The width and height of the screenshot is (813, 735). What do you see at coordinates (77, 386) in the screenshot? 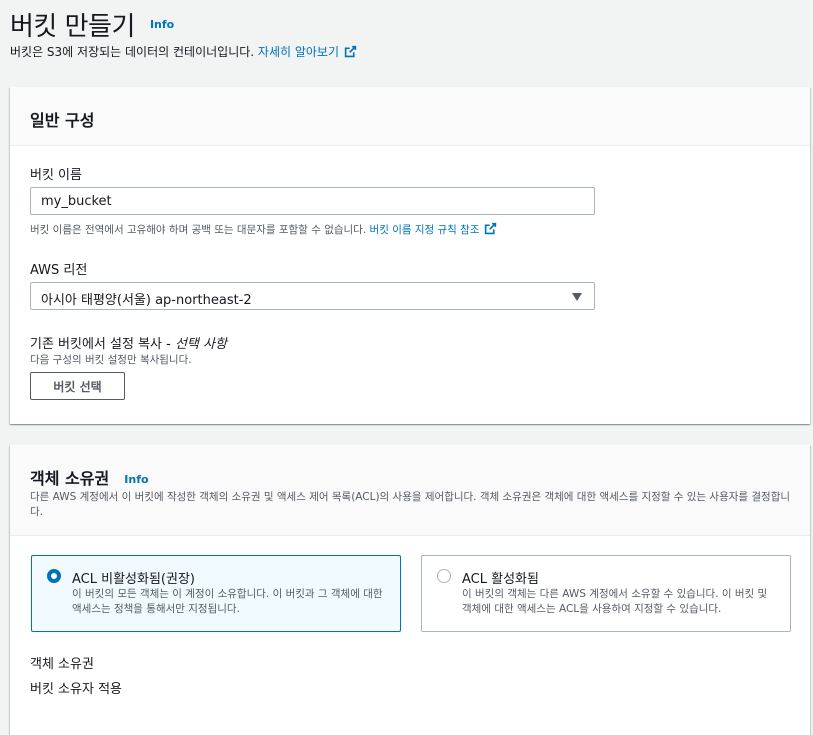
I see `choose-bucket-button: 버킷 선택` at bounding box center [77, 386].